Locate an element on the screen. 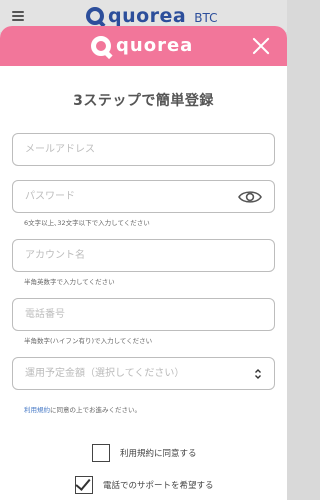 The width and height of the screenshot is (320, 500). password-hint: 6文字以上､32文字以下で入力してください is located at coordinates (87, 223).